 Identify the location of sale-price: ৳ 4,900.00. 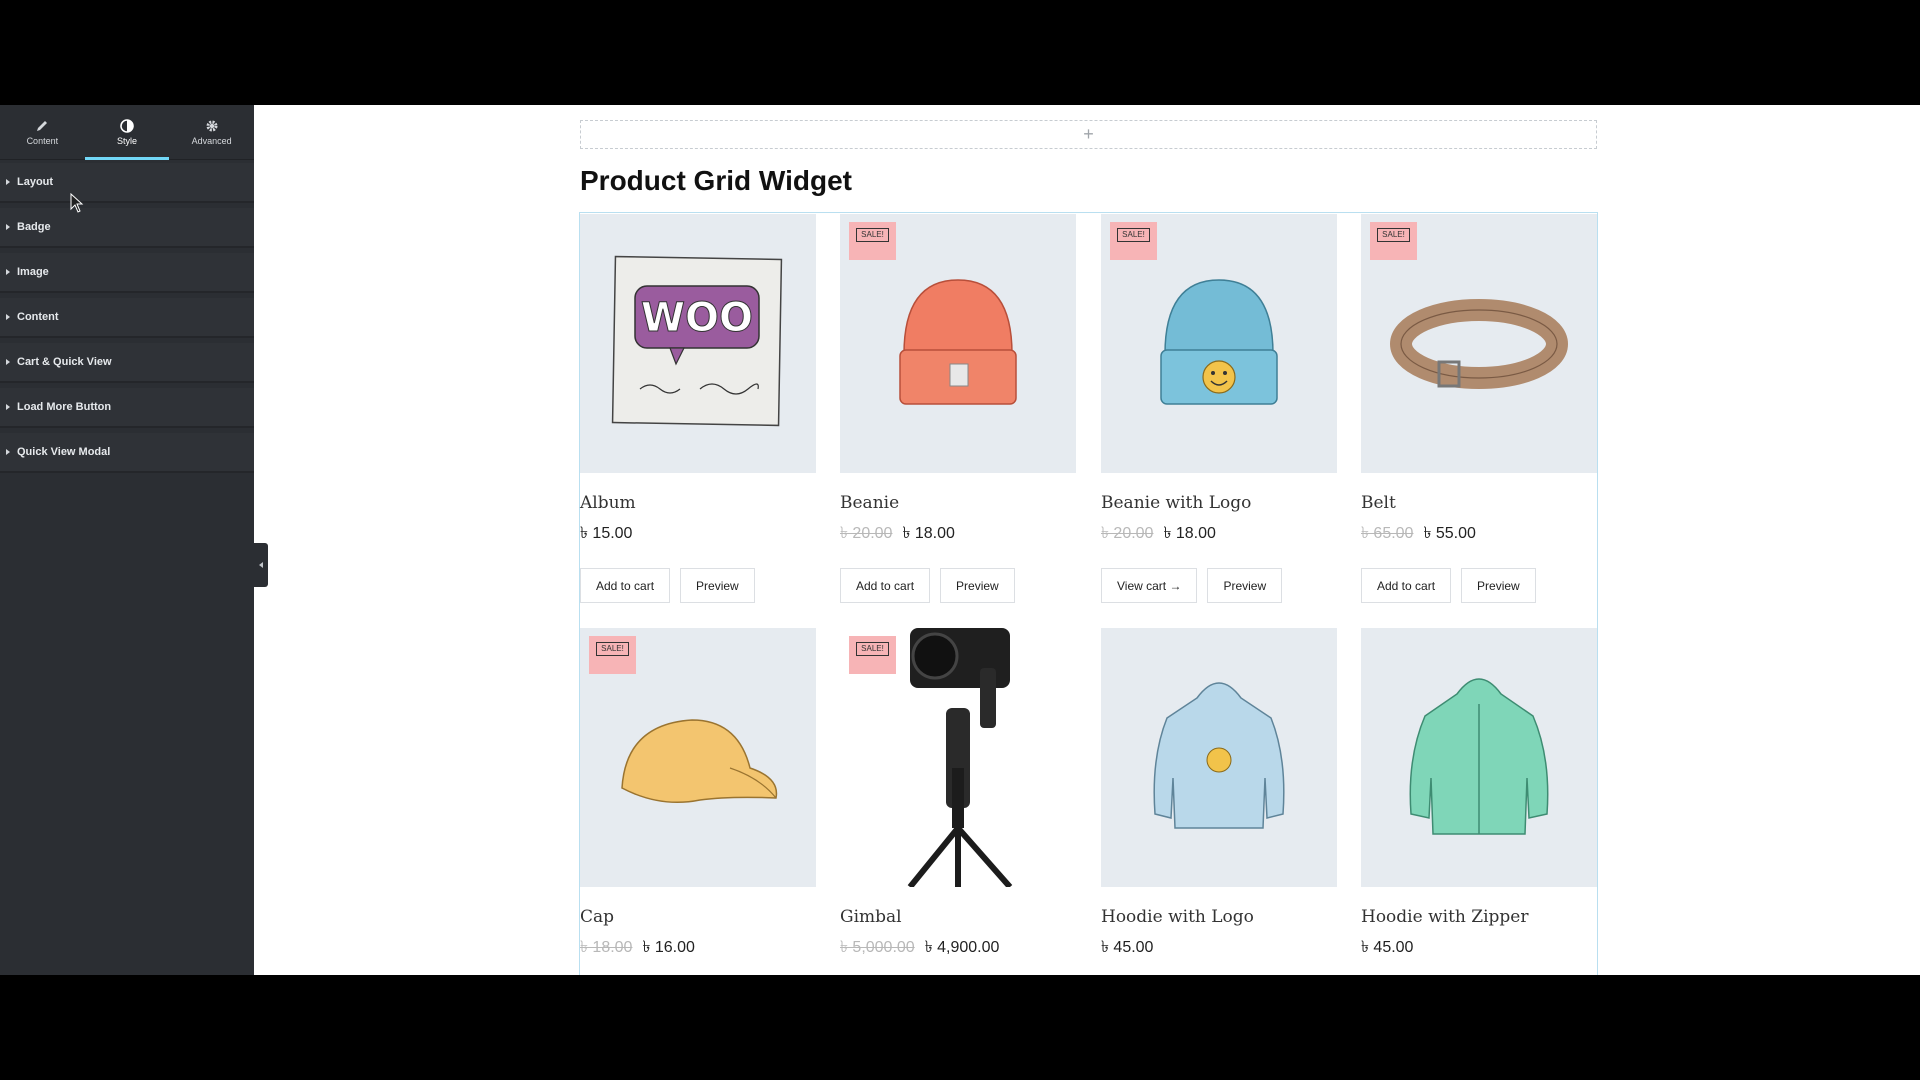
(962, 947).